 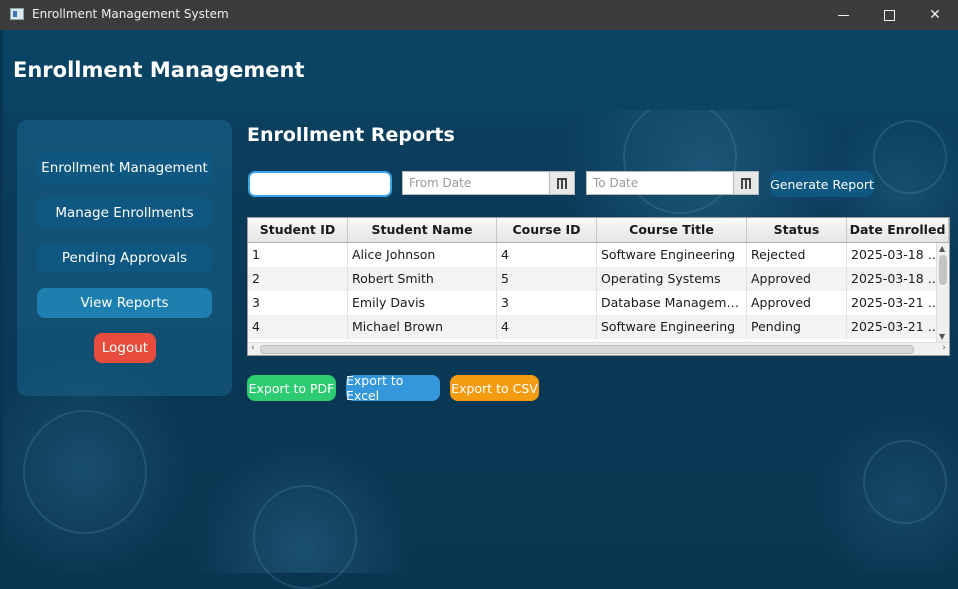 What do you see at coordinates (672, 279) in the screenshot?
I see `table-cell: Operating Systems` at bounding box center [672, 279].